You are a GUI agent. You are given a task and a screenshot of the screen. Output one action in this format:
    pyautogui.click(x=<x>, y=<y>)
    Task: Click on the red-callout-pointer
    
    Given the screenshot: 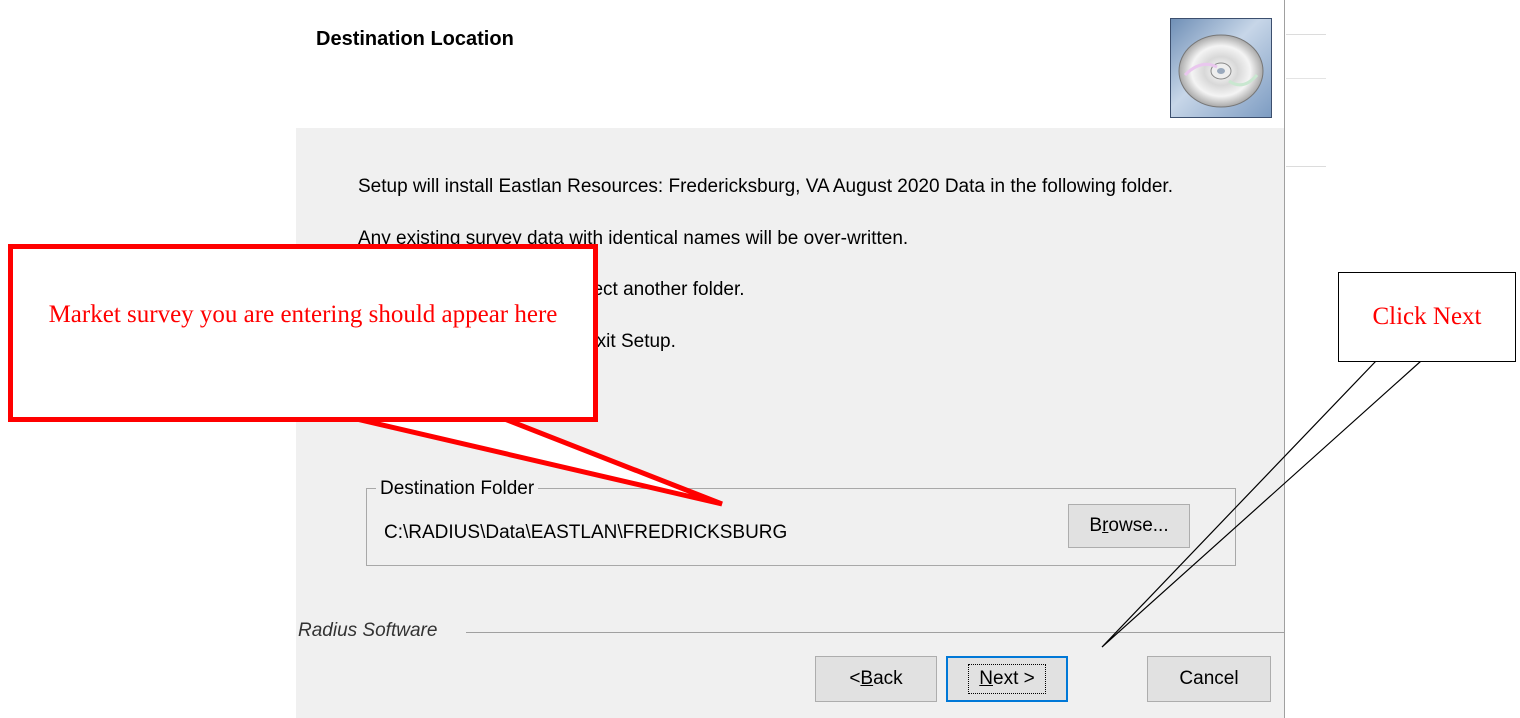 What is the action you would take?
    pyautogui.click(x=537, y=461)
    